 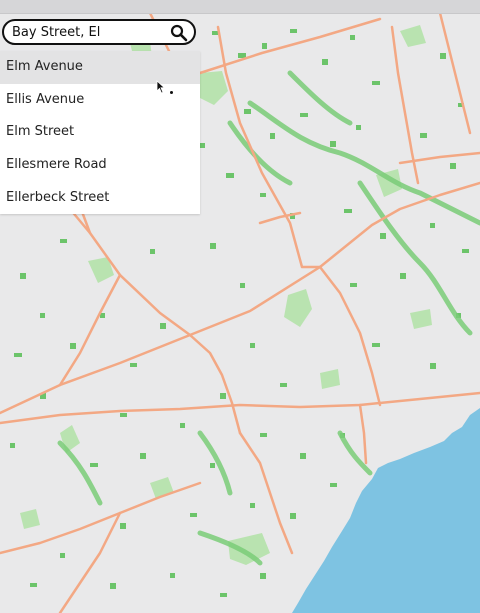 What do you see at coordinates (100, 67) in the screenshot?
I see `suggestion-item: Elm Avenue` at bounding box center [100, 67].